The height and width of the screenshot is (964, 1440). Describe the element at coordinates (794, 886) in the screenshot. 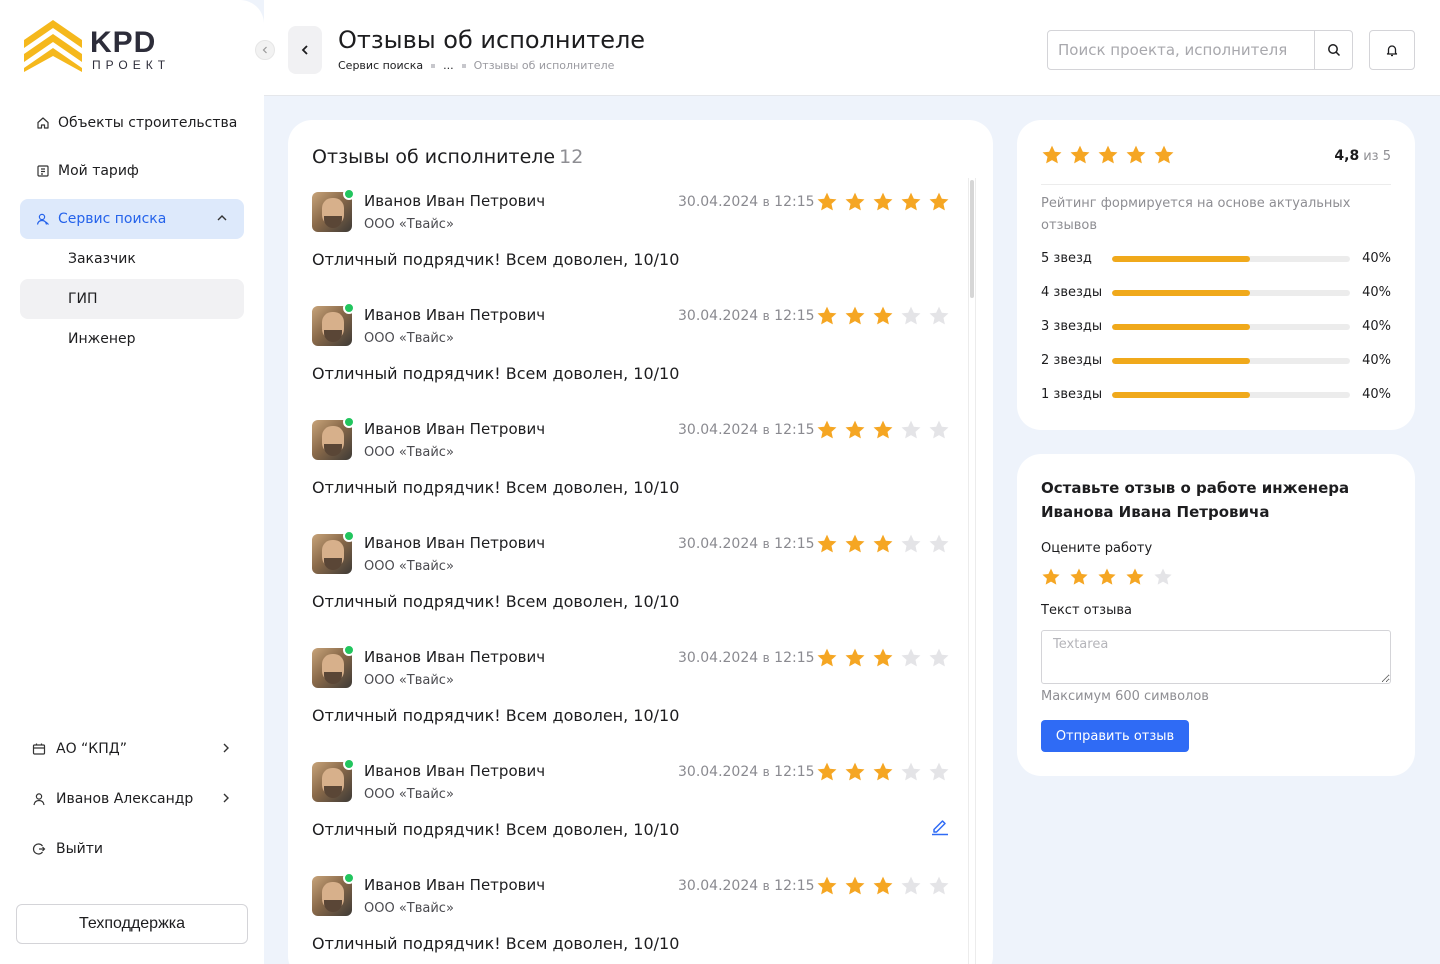

I see `review-date-time: 12:15` at that location.